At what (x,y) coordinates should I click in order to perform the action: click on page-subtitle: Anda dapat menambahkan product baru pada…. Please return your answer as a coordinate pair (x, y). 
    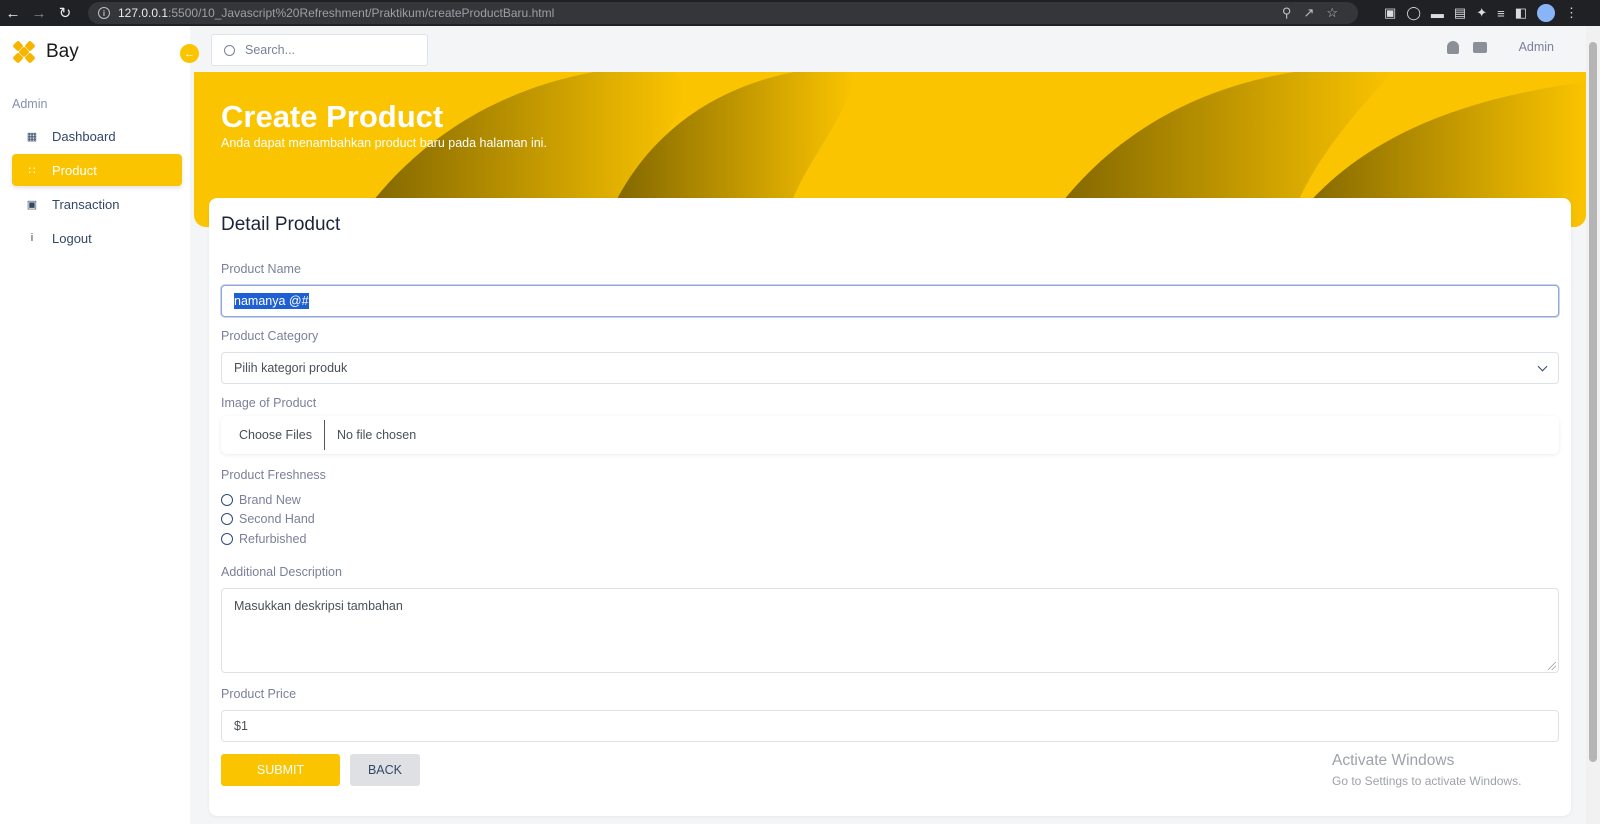
    Looking at the image, I should click on (384, 143).